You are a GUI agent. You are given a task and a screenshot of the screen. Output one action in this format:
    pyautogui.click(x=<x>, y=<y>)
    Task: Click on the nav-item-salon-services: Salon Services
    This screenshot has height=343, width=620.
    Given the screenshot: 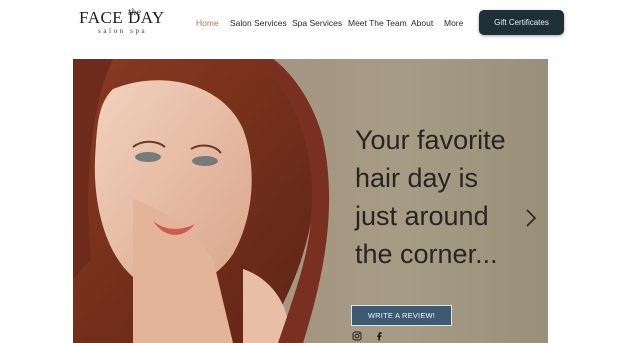 What is the action you would take?
    pyautogui.click(x=258, y=23)
    